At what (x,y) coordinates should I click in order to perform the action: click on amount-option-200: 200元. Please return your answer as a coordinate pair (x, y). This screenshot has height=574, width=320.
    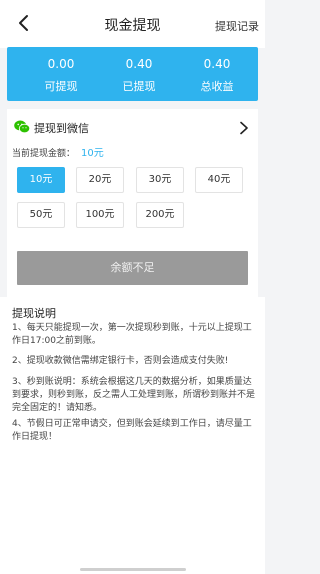
    Looking at the image, I should click on (160, 215).